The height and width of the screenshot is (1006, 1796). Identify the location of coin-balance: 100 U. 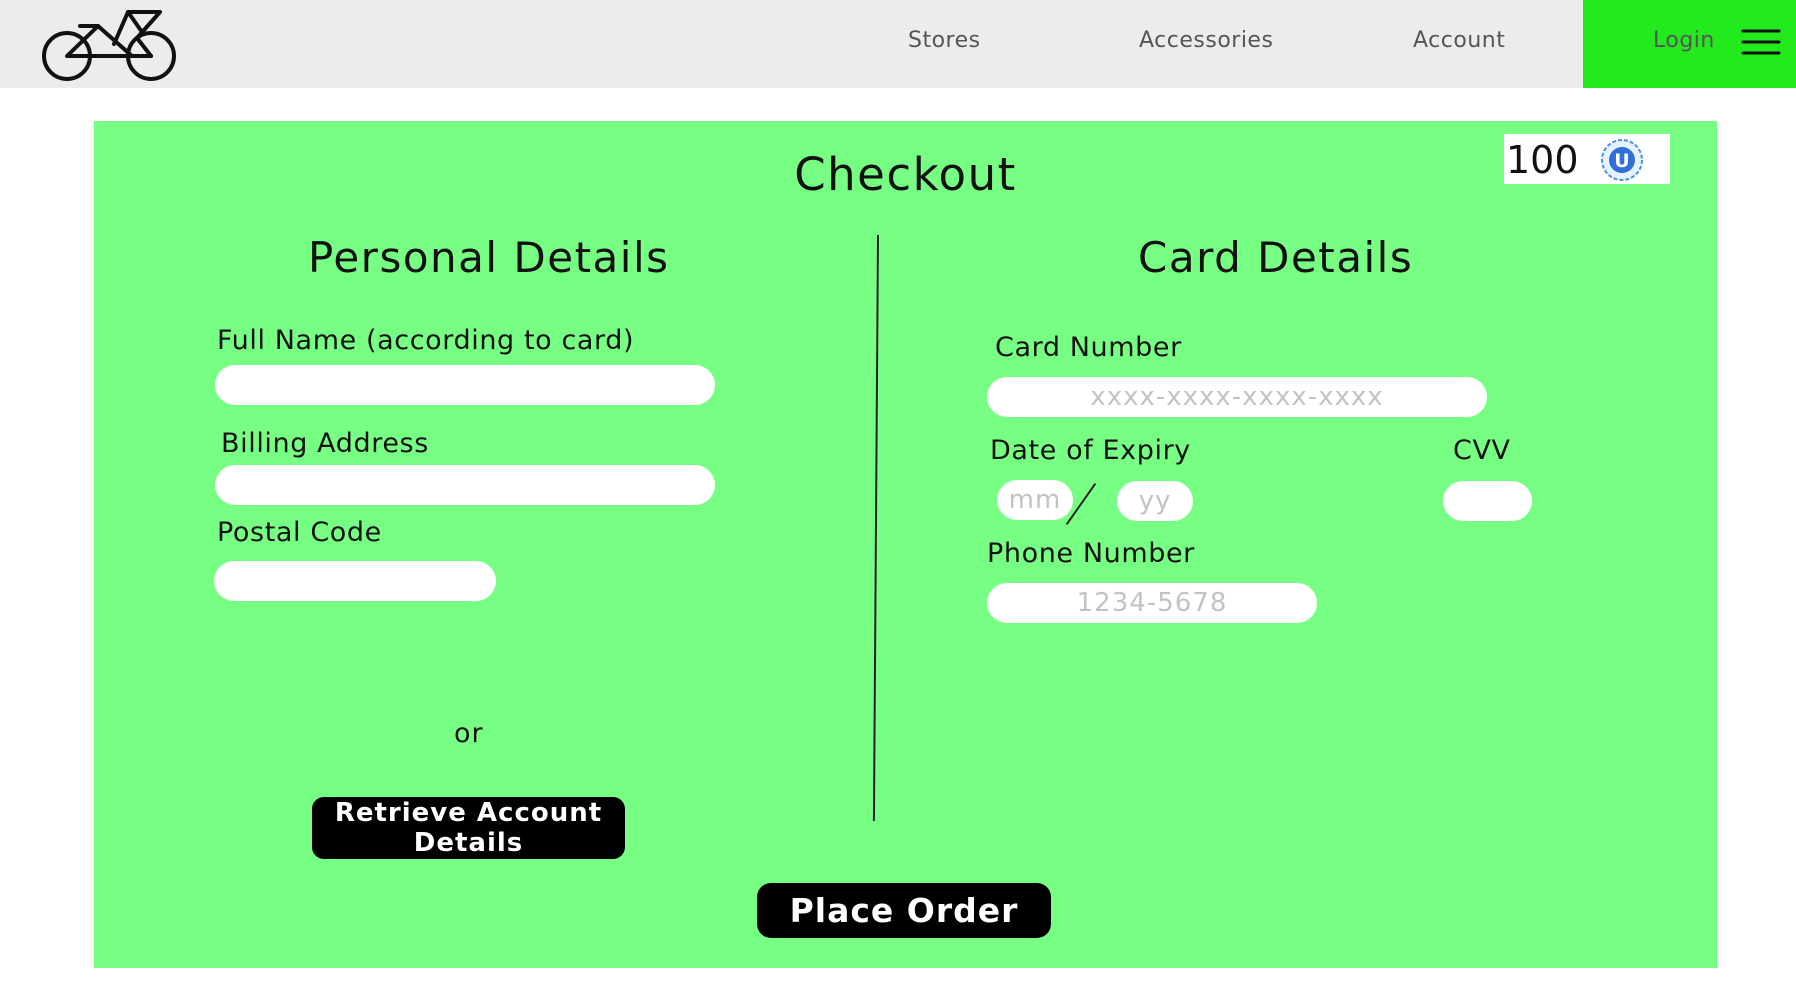
(1587, 159).